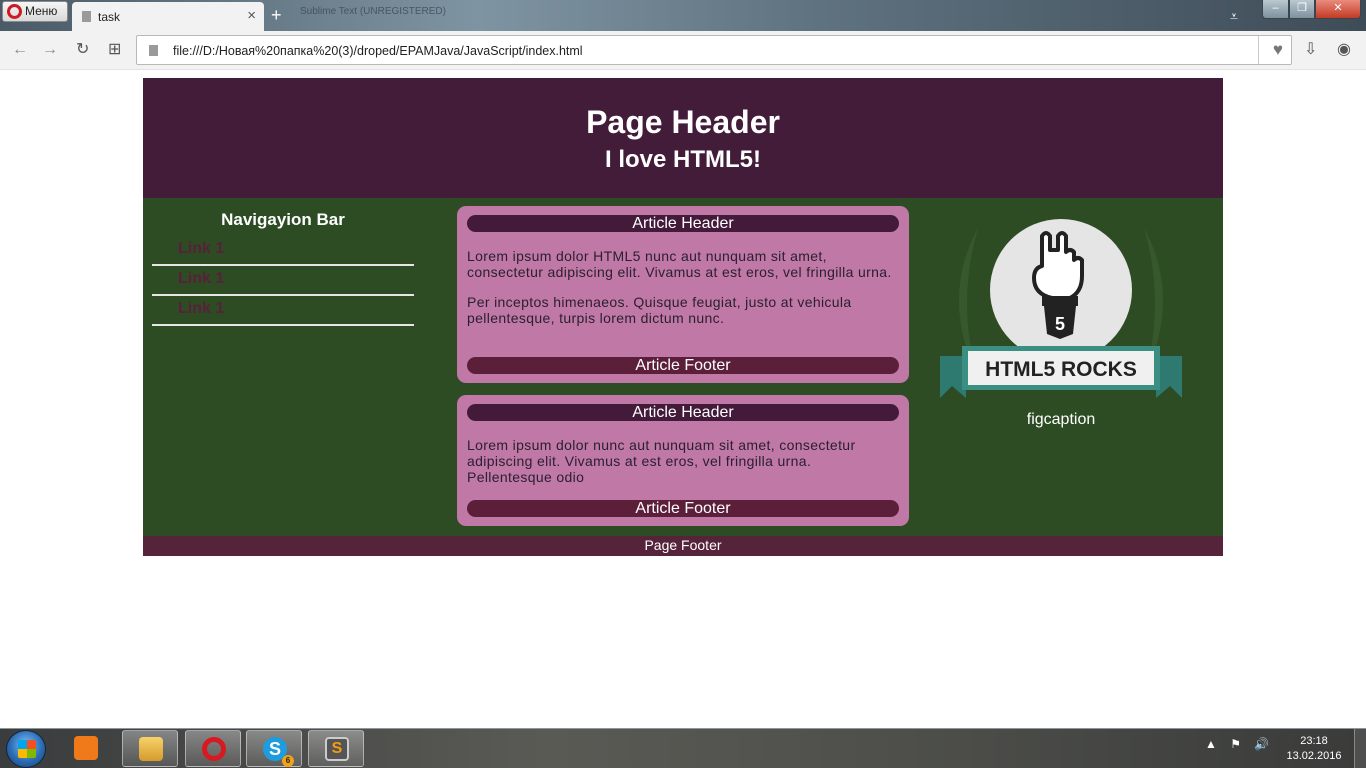 The image size is (1366, 768). What do you see at coordinates (168, 16) in the screenshot?
I see `tab-task: task ×` at bounding box center [168, 16].